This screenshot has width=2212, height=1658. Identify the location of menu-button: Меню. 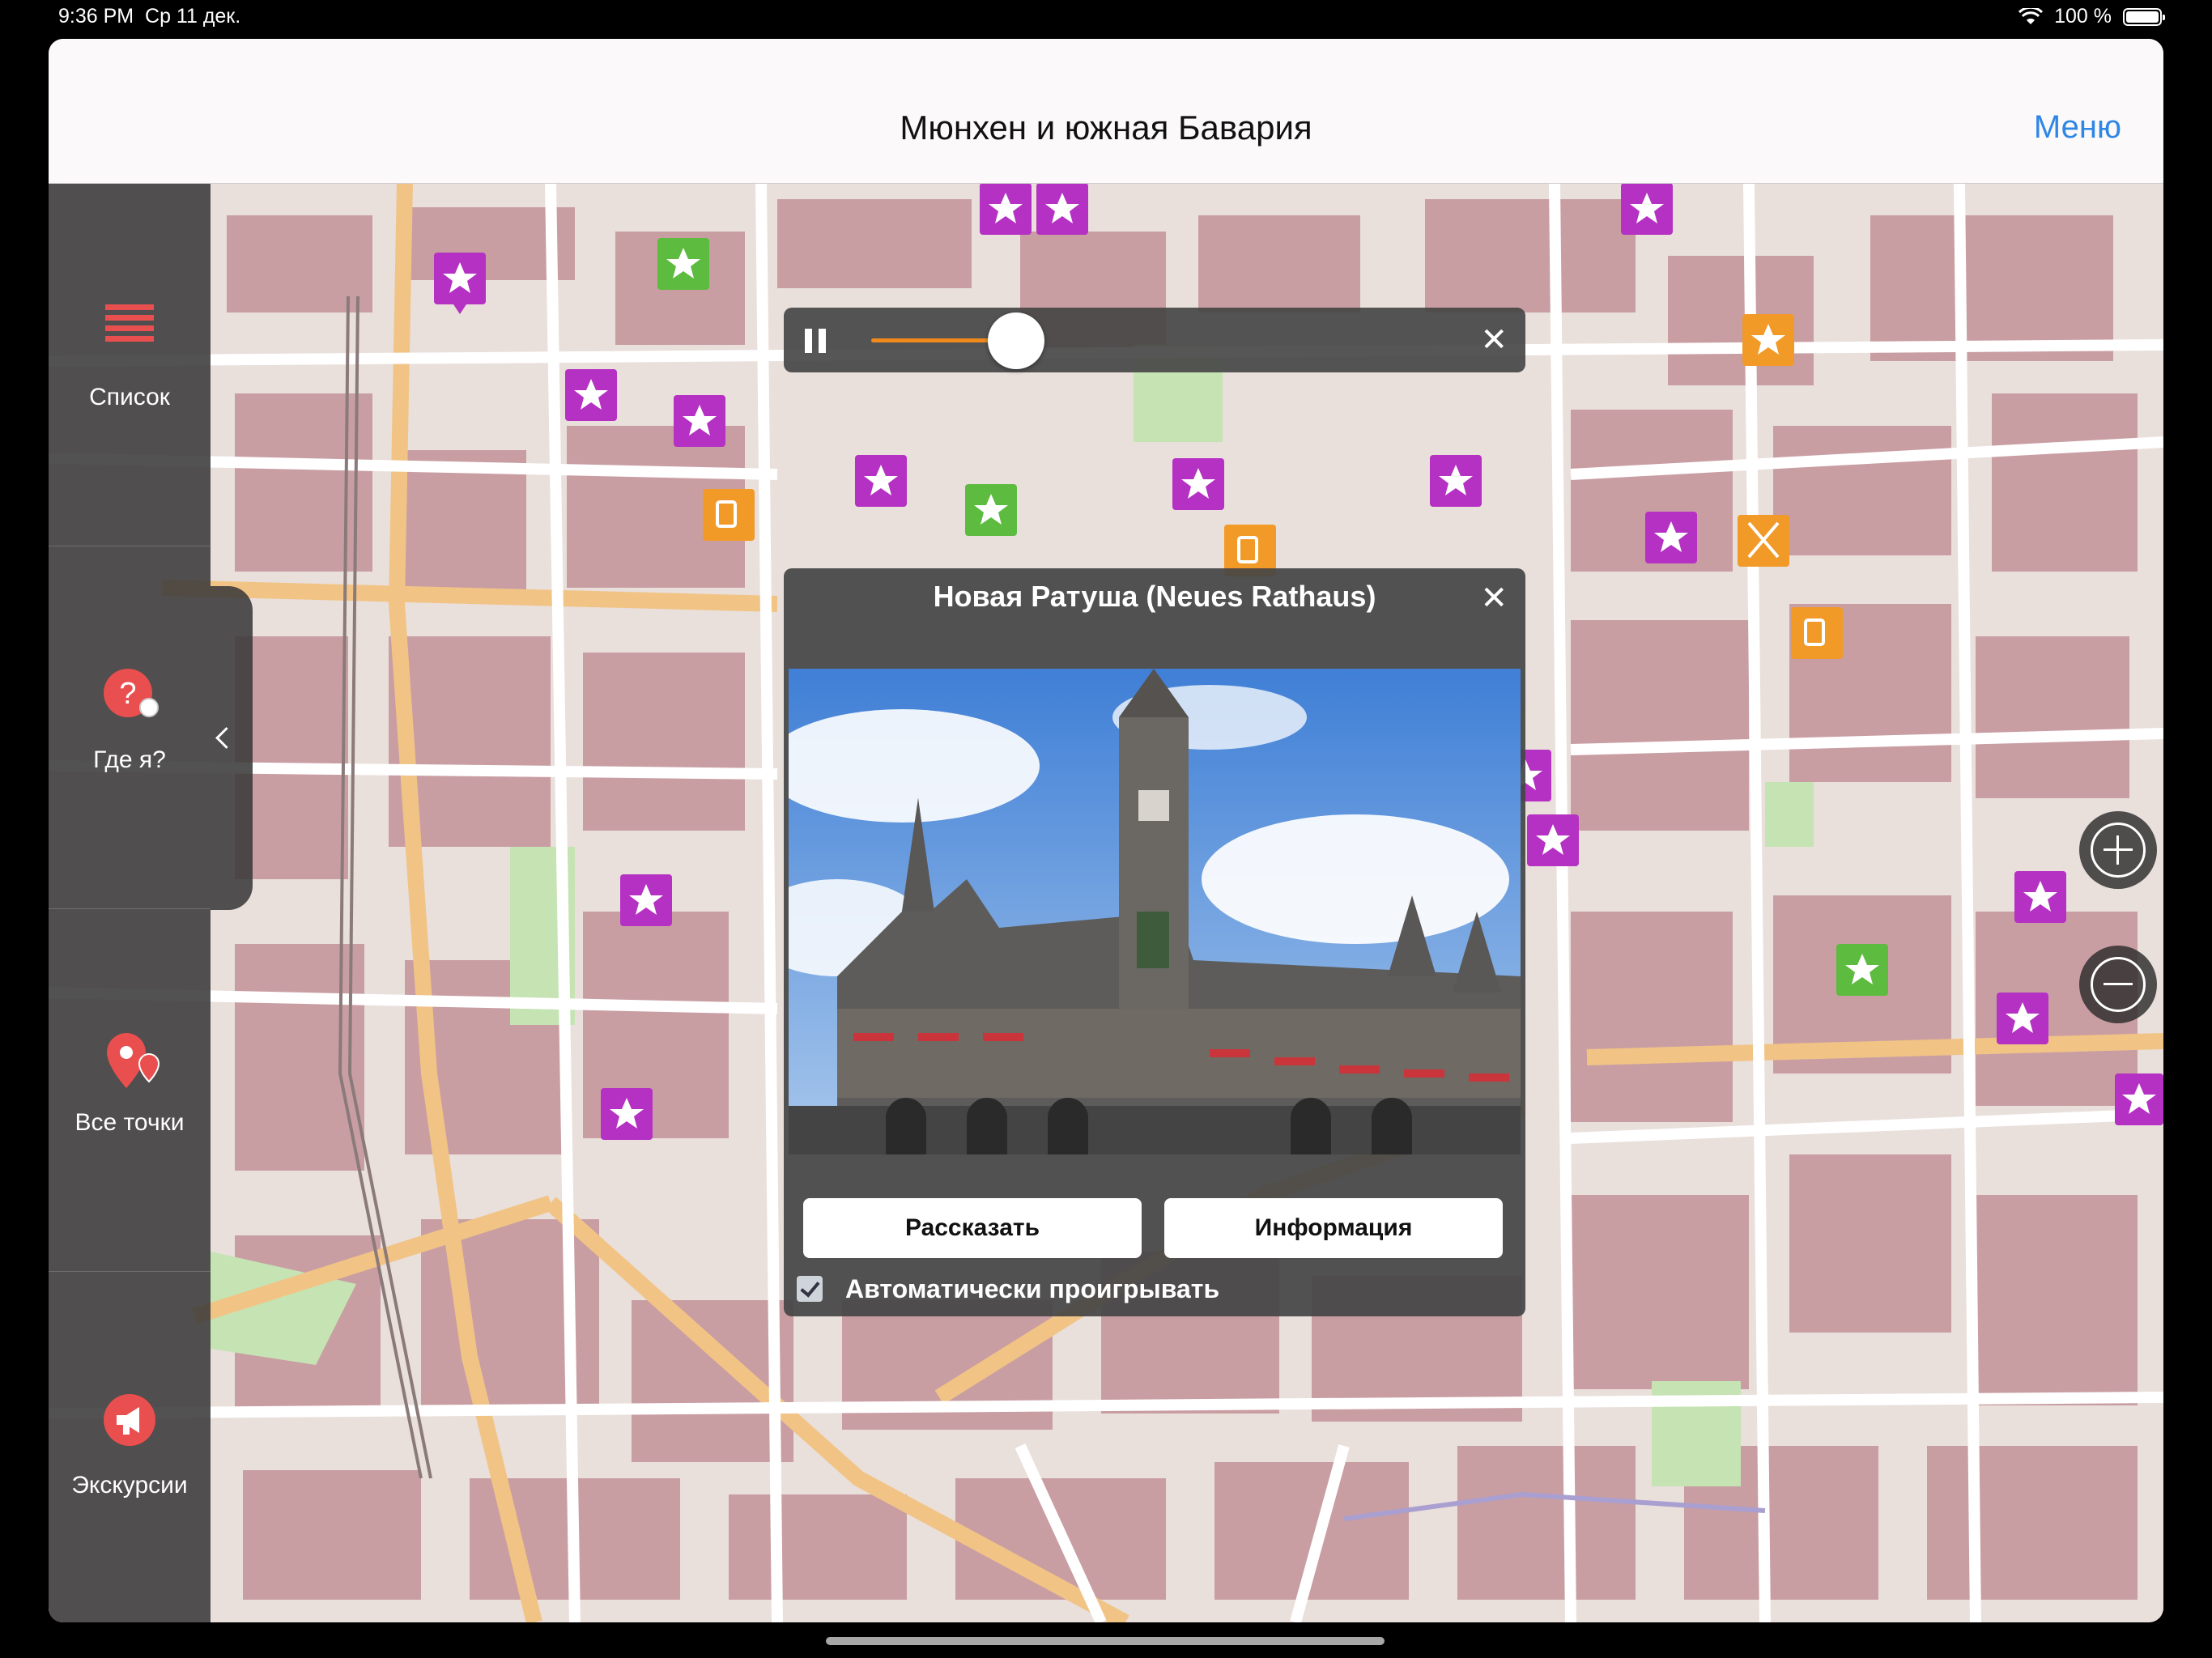
(2078, 127).